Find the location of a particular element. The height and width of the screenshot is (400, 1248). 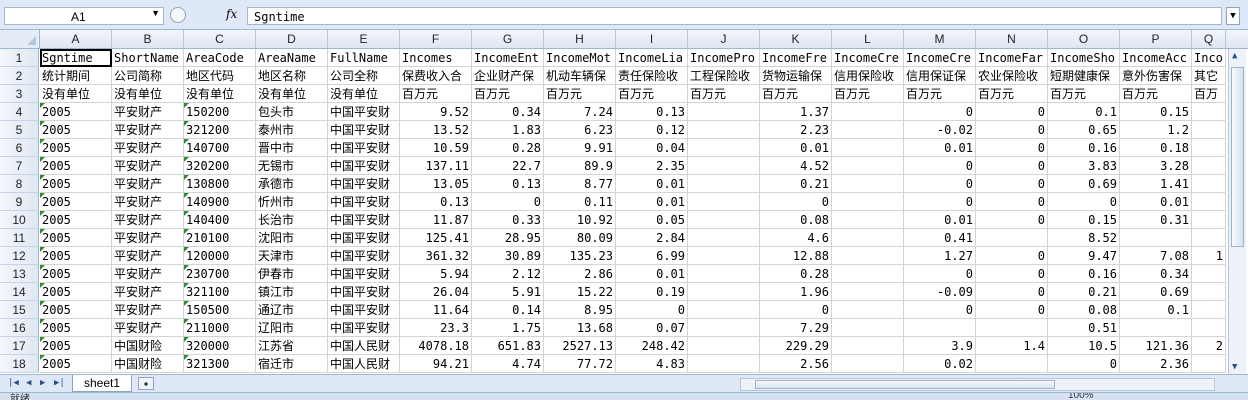

cell-k10: 0.08 is located at coordinates (796, 220).